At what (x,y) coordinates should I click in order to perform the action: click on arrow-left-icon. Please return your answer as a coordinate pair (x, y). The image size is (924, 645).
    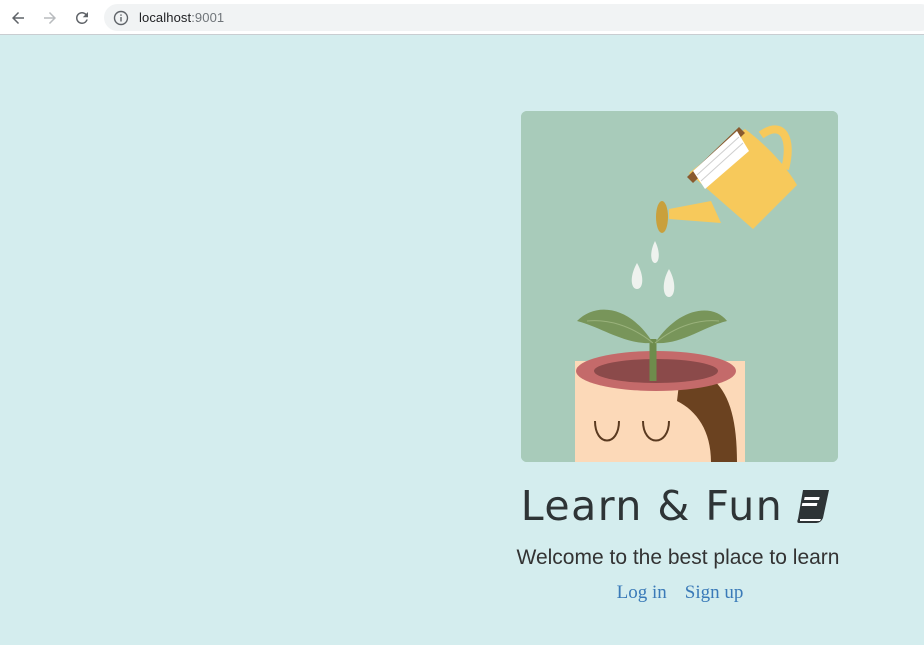
    Looking at the image, I should click on (18, 18).